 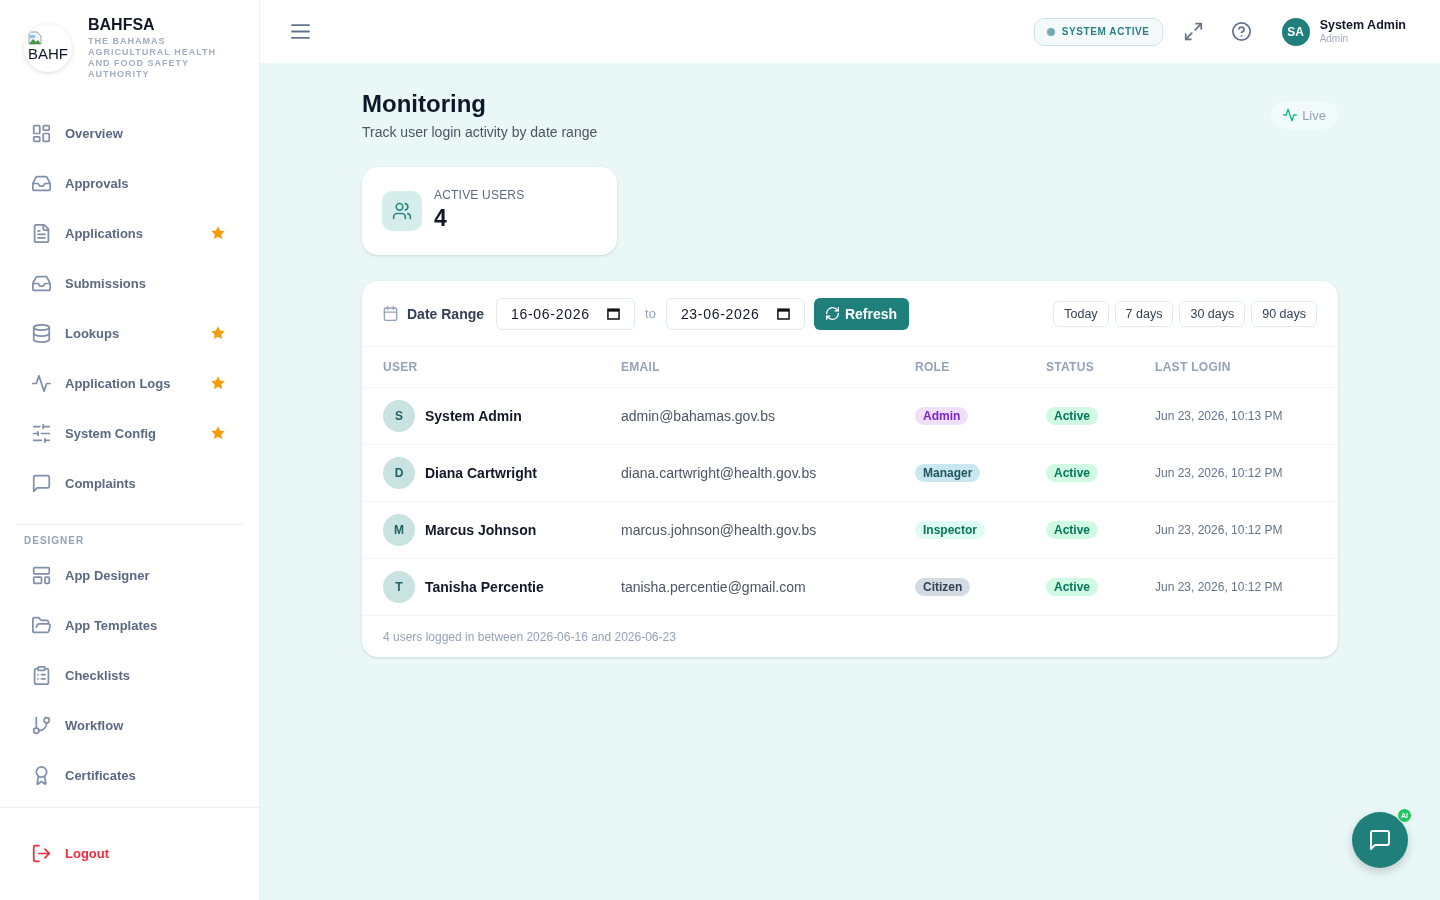 I want to click on page-subtitle: Track user login activity by date range, so click(x=480, y=132).